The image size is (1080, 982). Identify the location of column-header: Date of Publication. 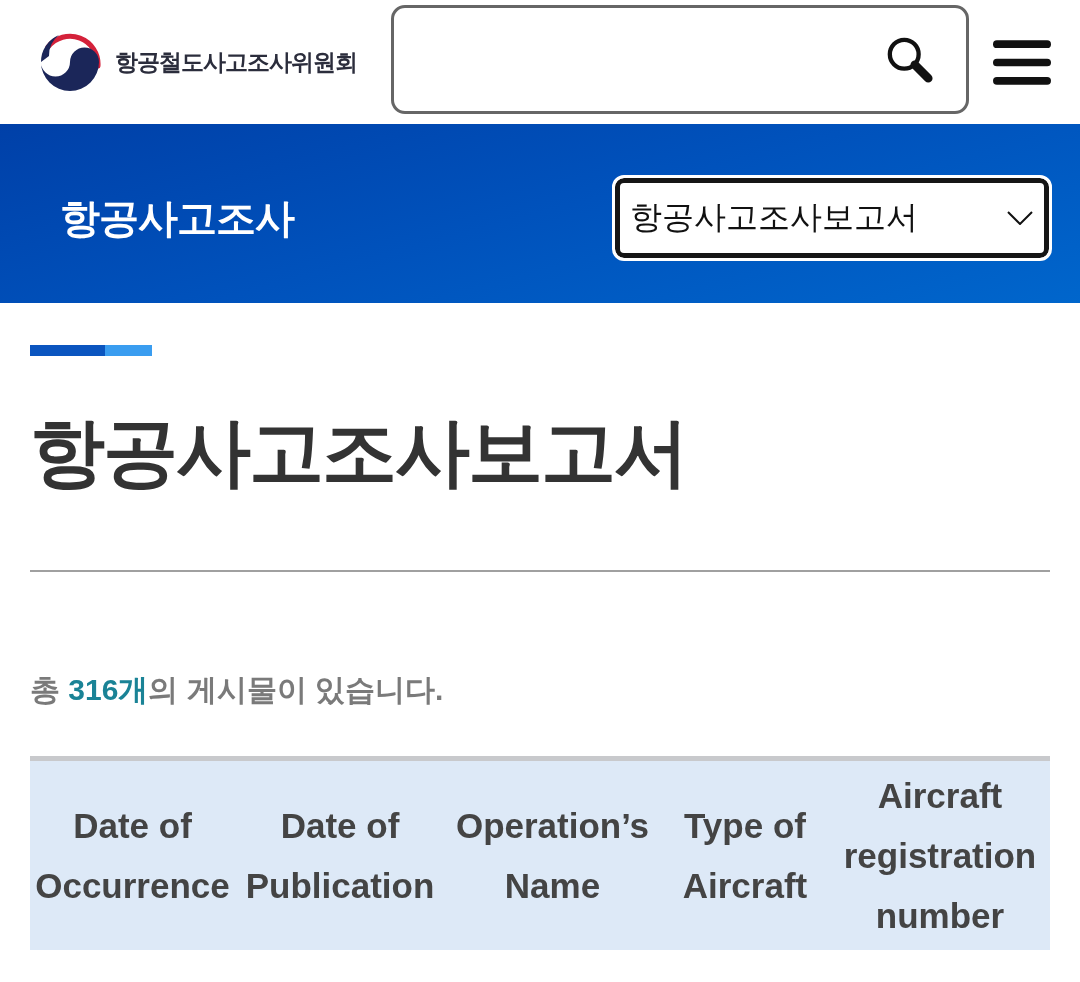
(340, 855).